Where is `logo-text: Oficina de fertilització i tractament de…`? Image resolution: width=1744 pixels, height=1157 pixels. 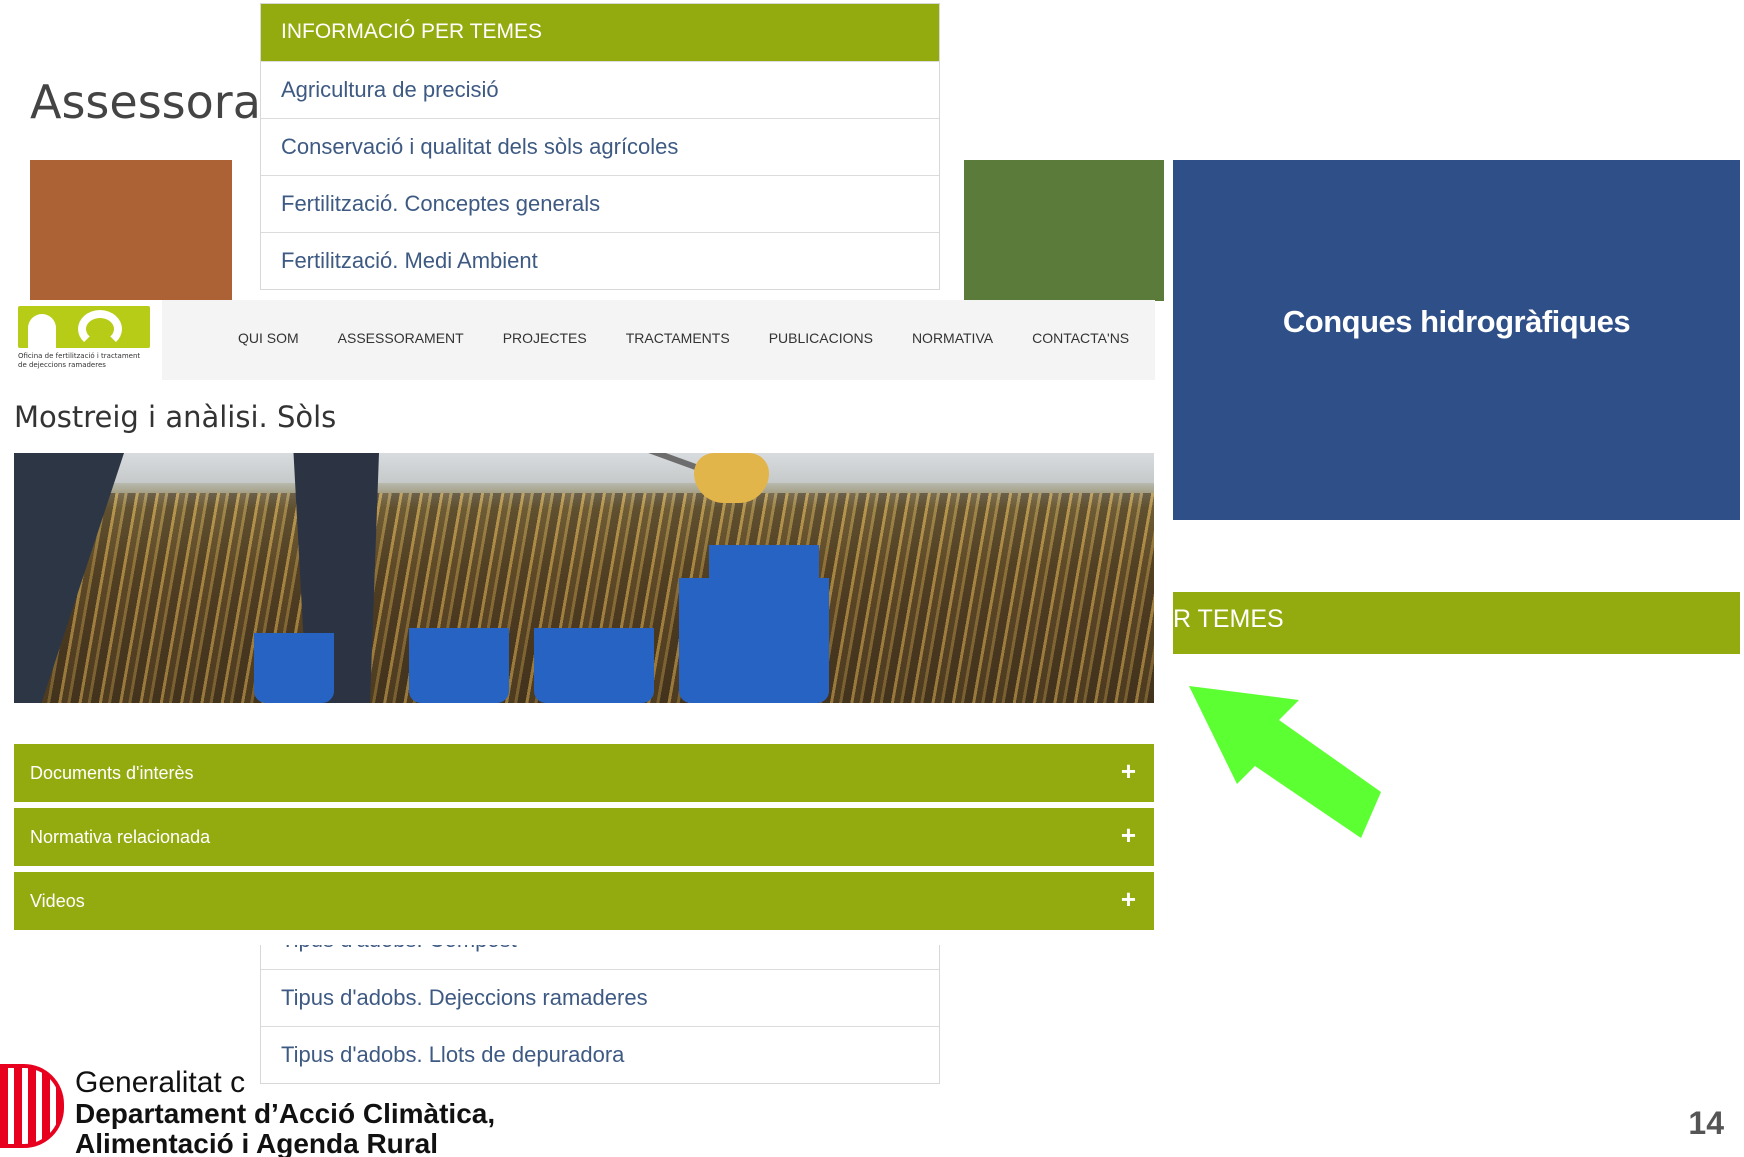
logo-text: Oficina de fertilització i tractament de… is located at coordinates (79, 360).